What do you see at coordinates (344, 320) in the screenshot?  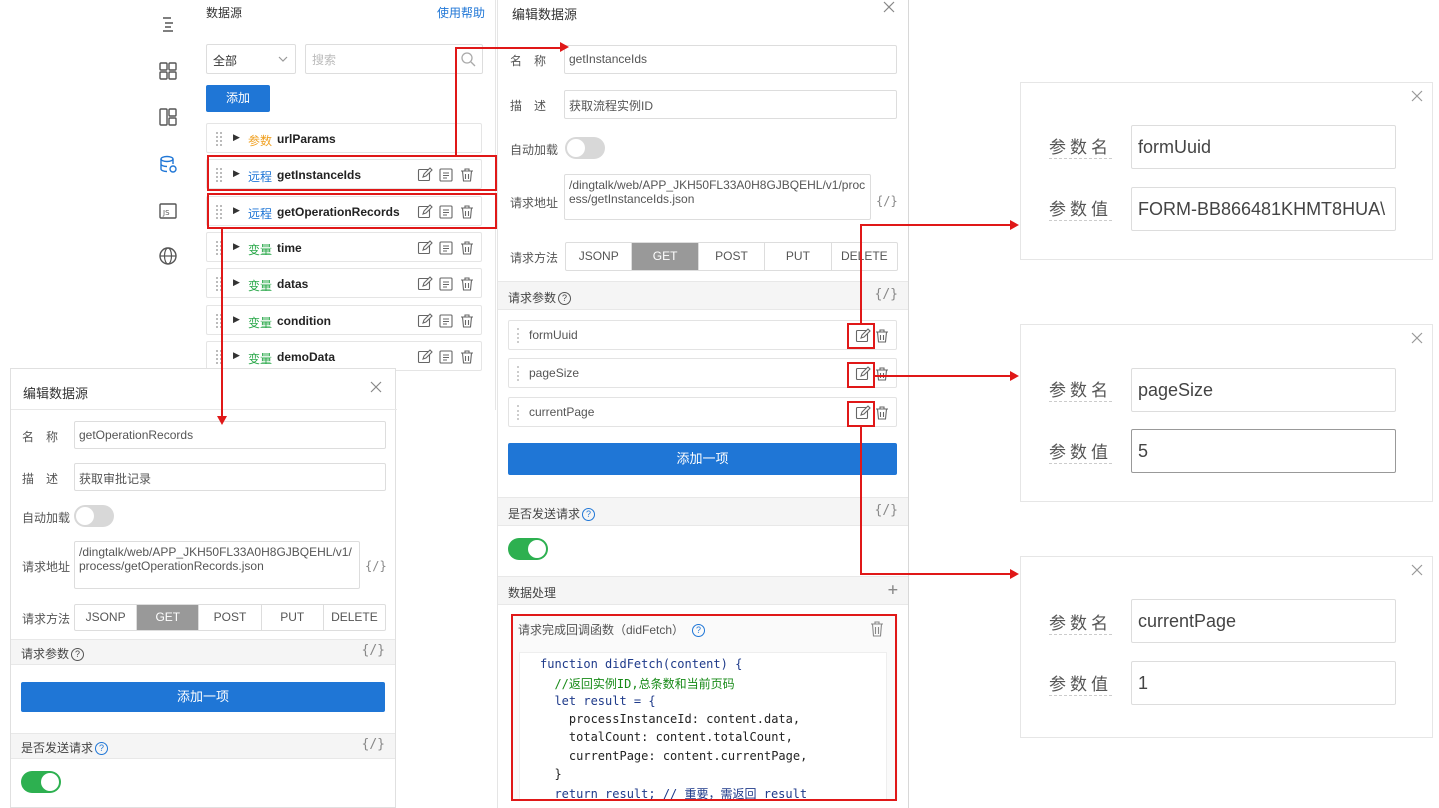 I see `datasource-item-condition: ▶ 变量 condition` at bounding box center [344, 320].